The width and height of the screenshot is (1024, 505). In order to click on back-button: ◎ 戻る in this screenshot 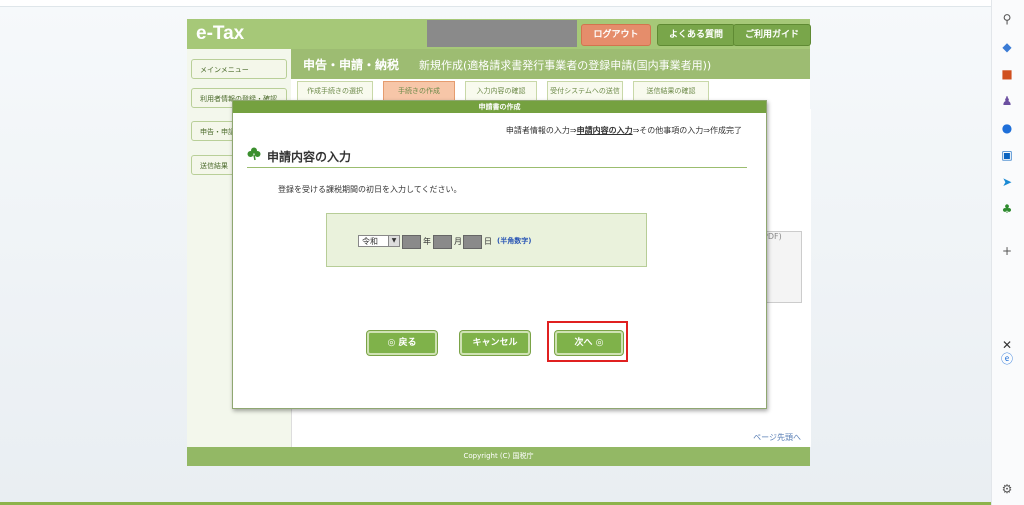, I will do `click(402, 343)`.